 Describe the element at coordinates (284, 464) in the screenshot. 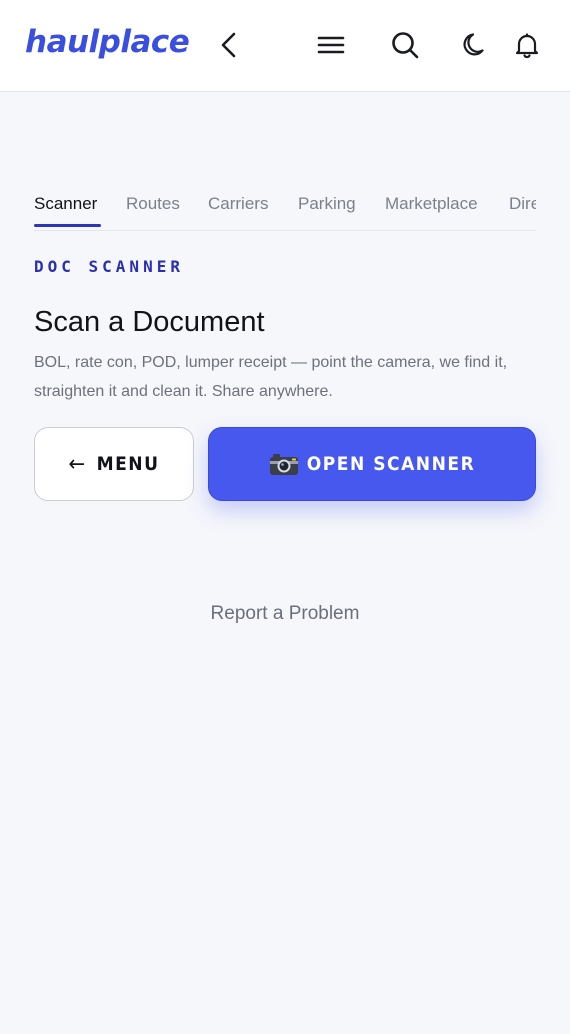

I see `camera-icon` at that location.